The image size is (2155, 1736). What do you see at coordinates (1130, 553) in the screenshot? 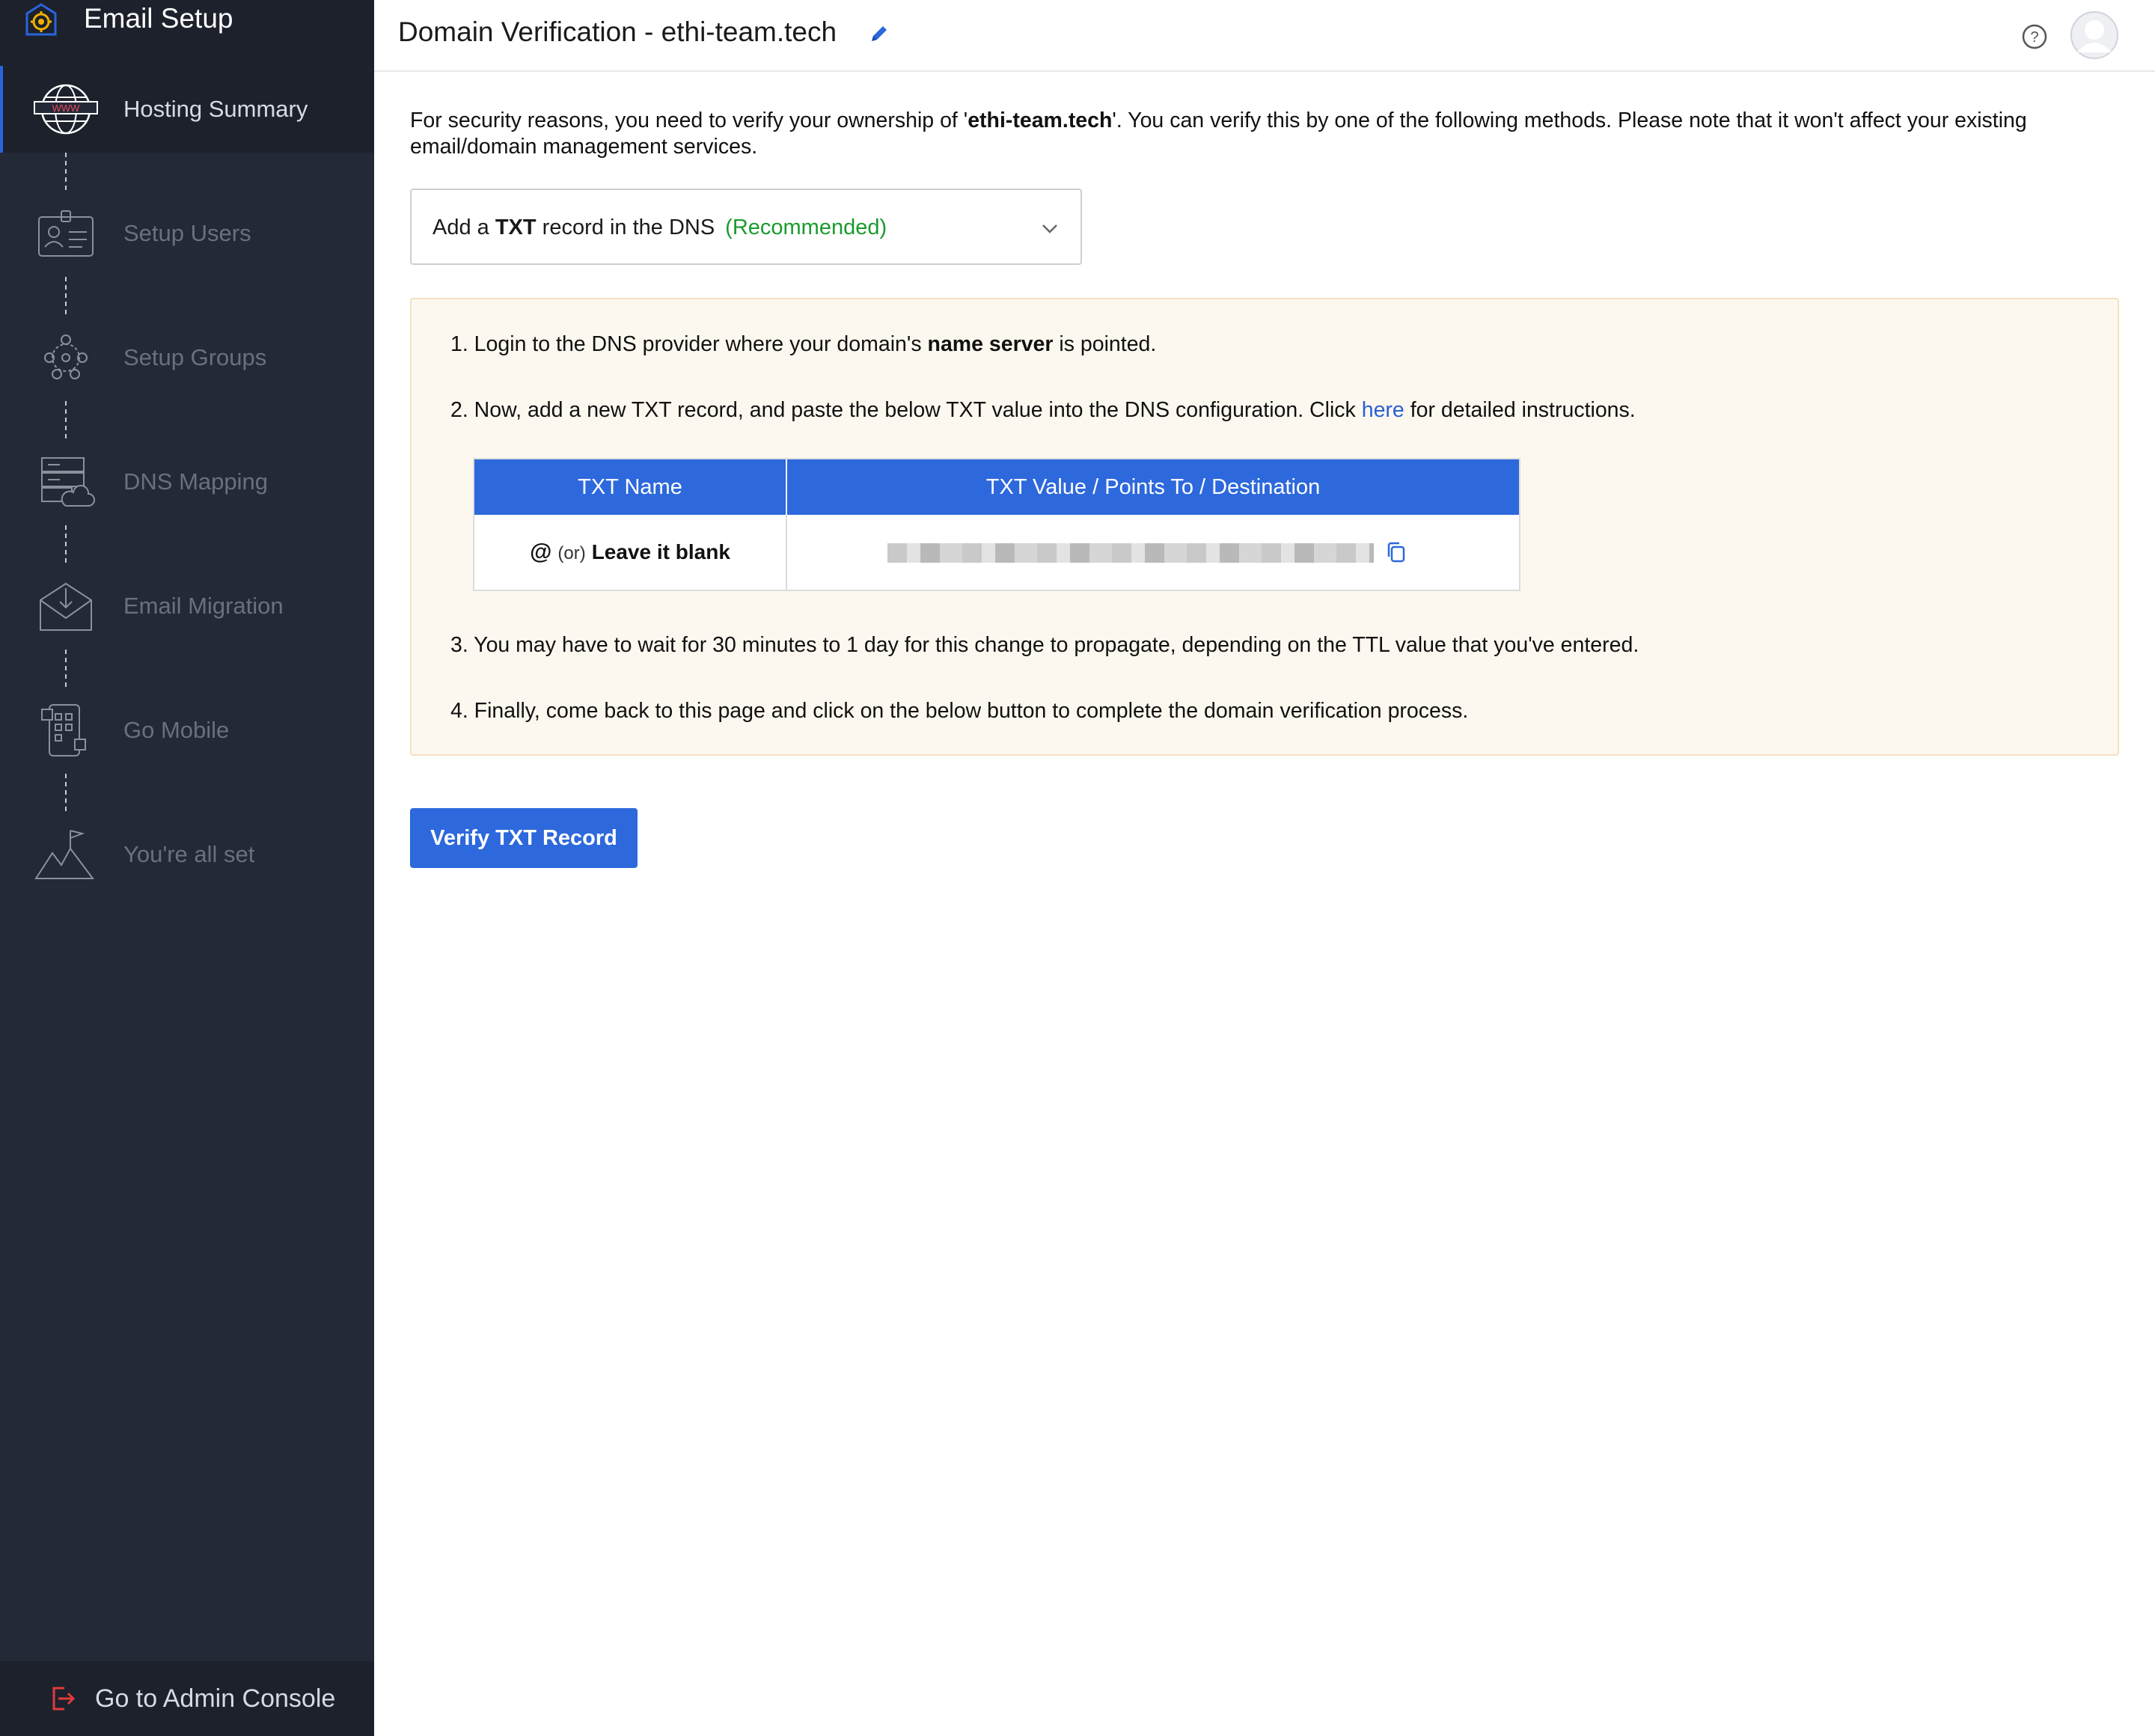
I see `txt-value-redacted` at bounding box center [1130, 553].